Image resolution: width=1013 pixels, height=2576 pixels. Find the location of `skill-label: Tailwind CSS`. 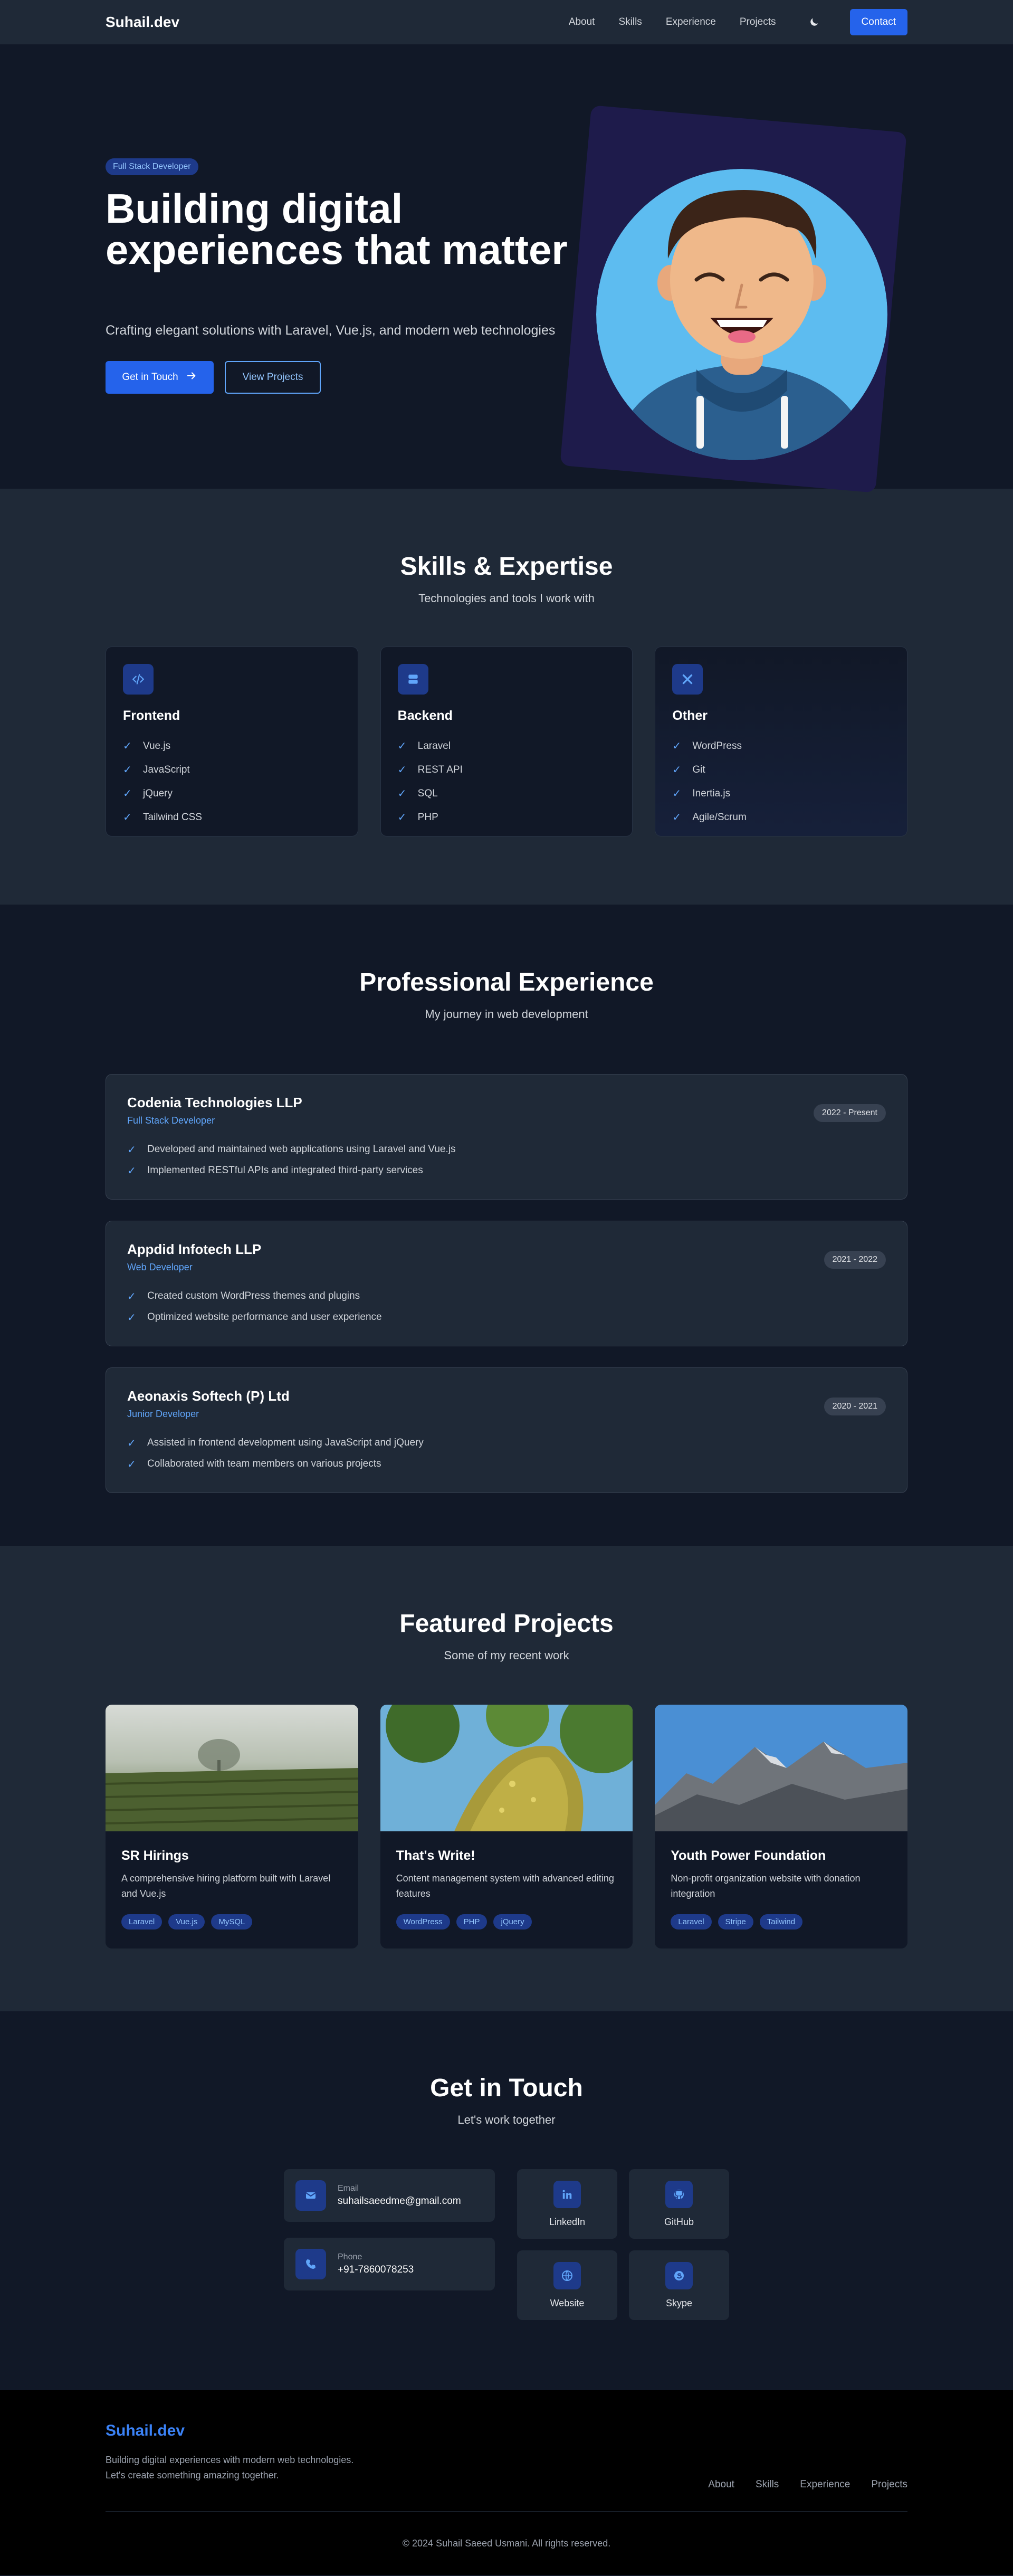

skill-label: Tailwind CSS is located at coordinates (172, 817).